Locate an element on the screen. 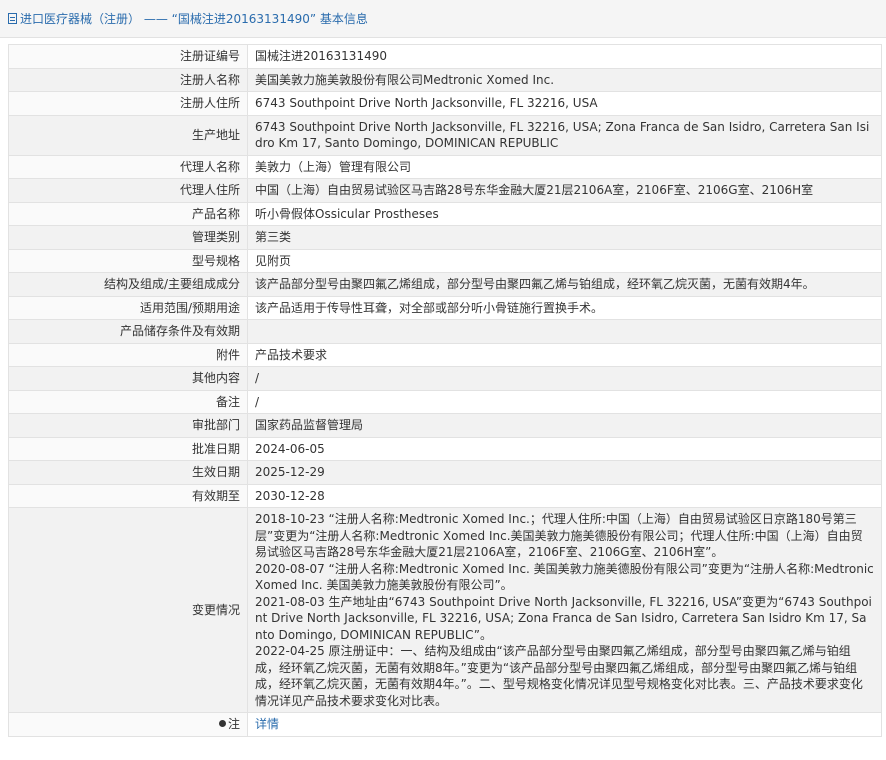  breadcrumb-section: 进口医疗器械（注册） is located at coordinates (80, 18).